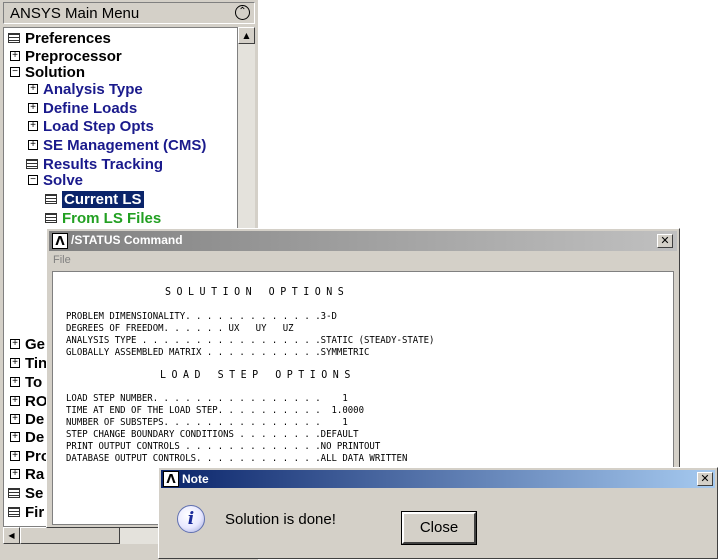 The width and height of the screenshot is (720, 560). I want to click on menu-item-label: Results Tracking, so click(103, 164).